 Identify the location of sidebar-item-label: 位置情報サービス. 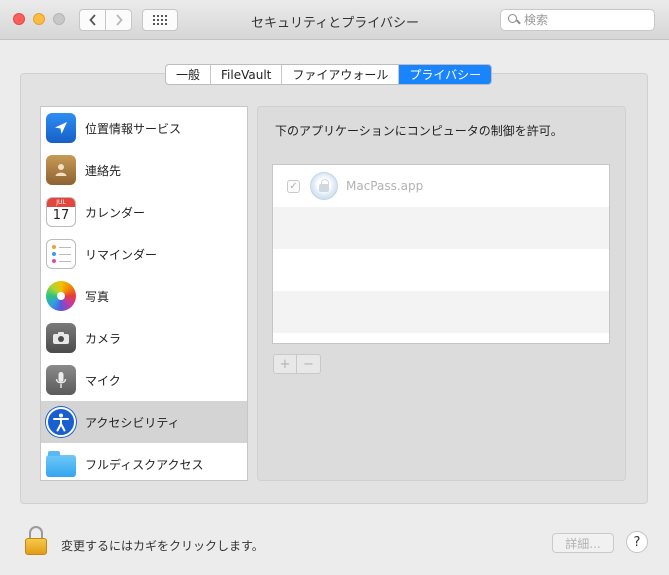
(133, 128).